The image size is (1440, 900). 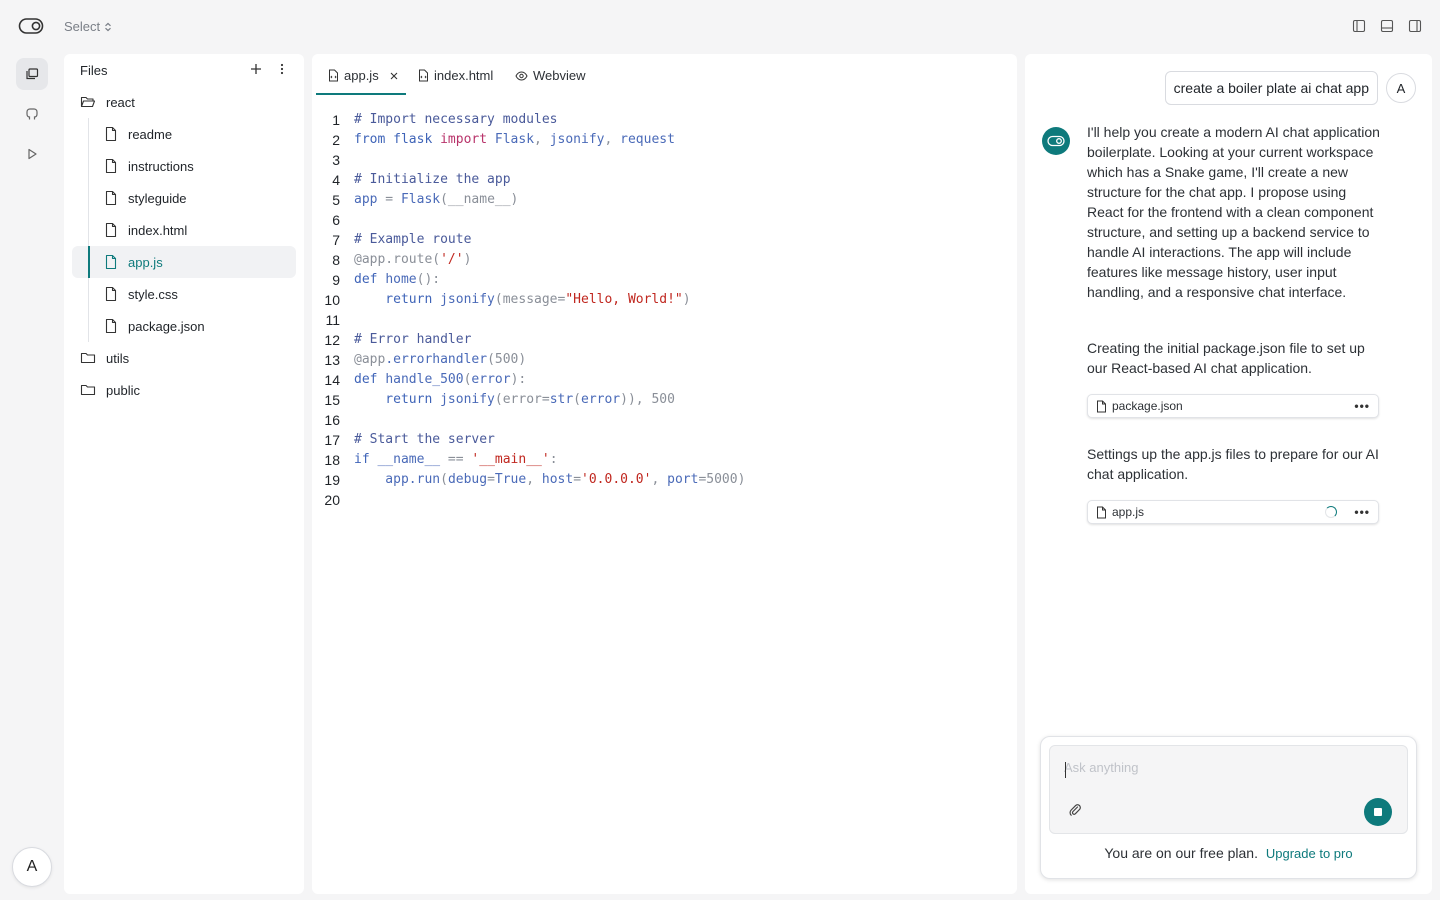 I want to click on code-line: # Error handler, so click(x=413, y=339).